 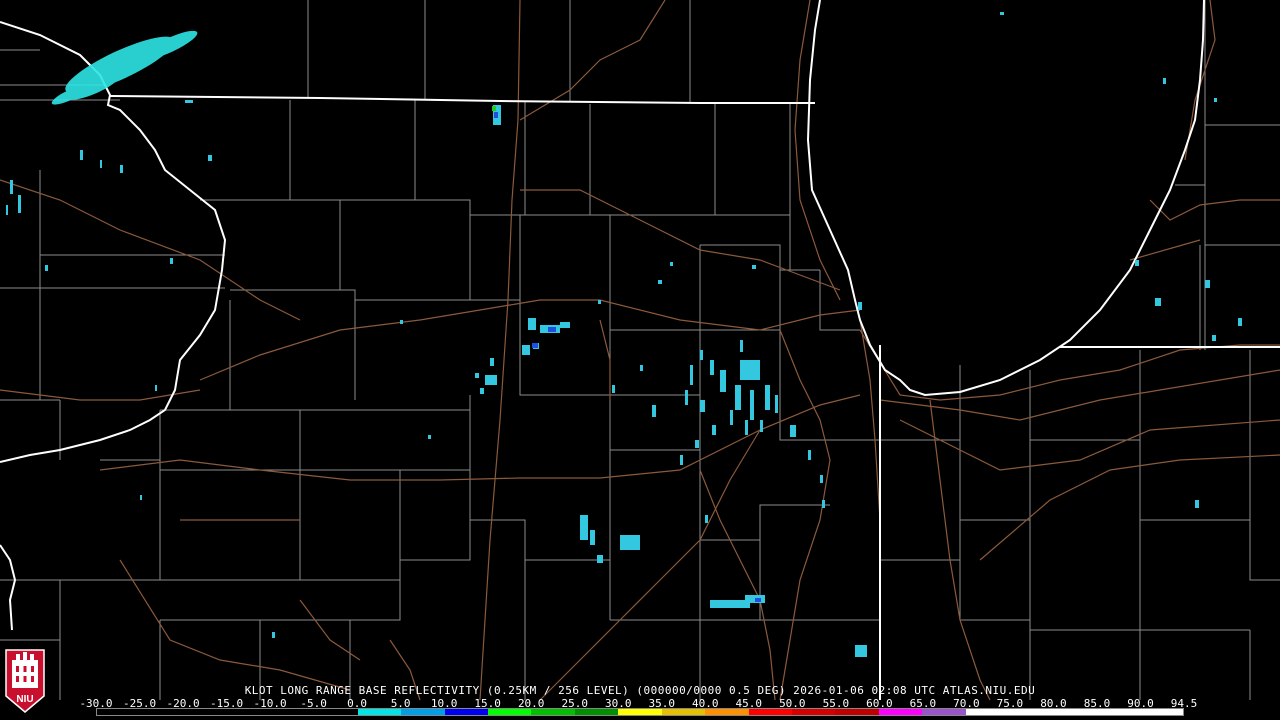 What do you see at coordinates (25, 681) in the screenshot?
I see `niu-logo: NIU` at bounding box center [25, 681].